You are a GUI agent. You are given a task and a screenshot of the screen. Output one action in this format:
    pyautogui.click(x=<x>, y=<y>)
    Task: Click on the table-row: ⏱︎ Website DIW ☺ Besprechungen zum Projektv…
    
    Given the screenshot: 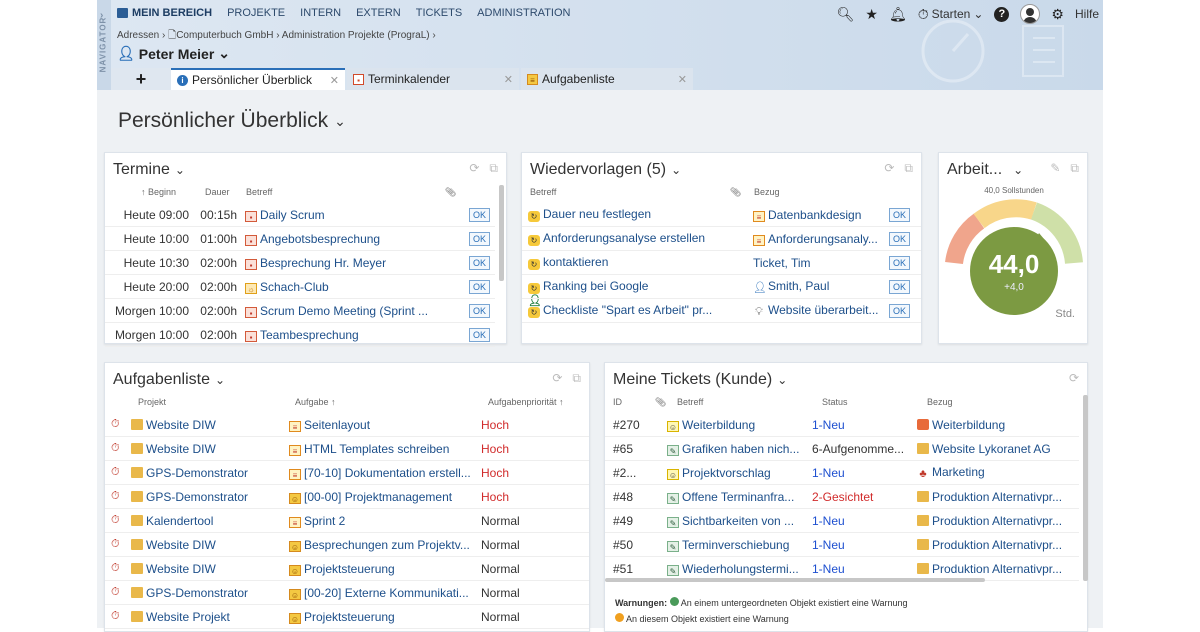 What is the action you would take?
    pyautogui.click(x=347, y=545)
    